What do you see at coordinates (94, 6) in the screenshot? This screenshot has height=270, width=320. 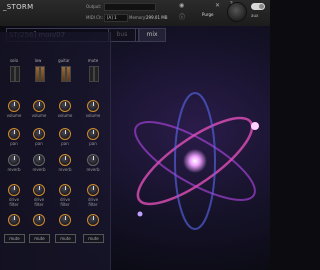 I see `output-label: Output:` at bounding box center [94, 6].